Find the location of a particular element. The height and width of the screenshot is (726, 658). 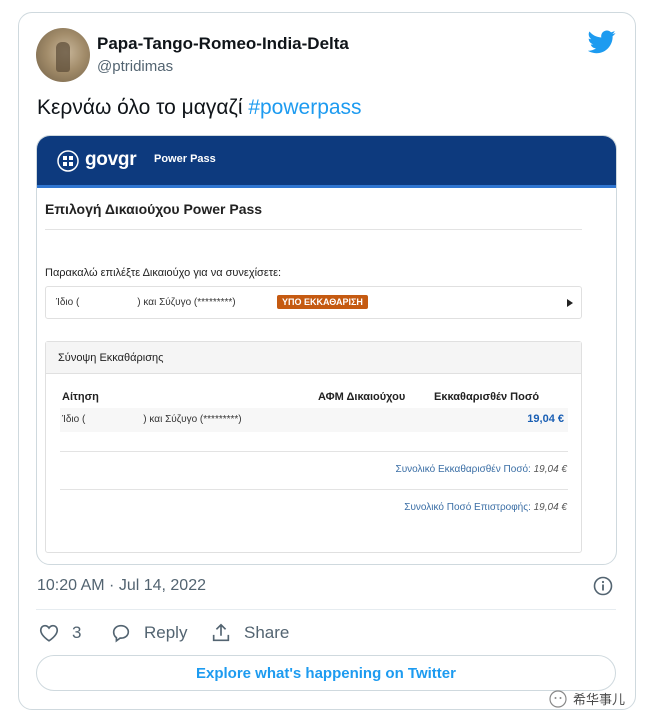

like-count: 3 is located at coordinates (77, 632).